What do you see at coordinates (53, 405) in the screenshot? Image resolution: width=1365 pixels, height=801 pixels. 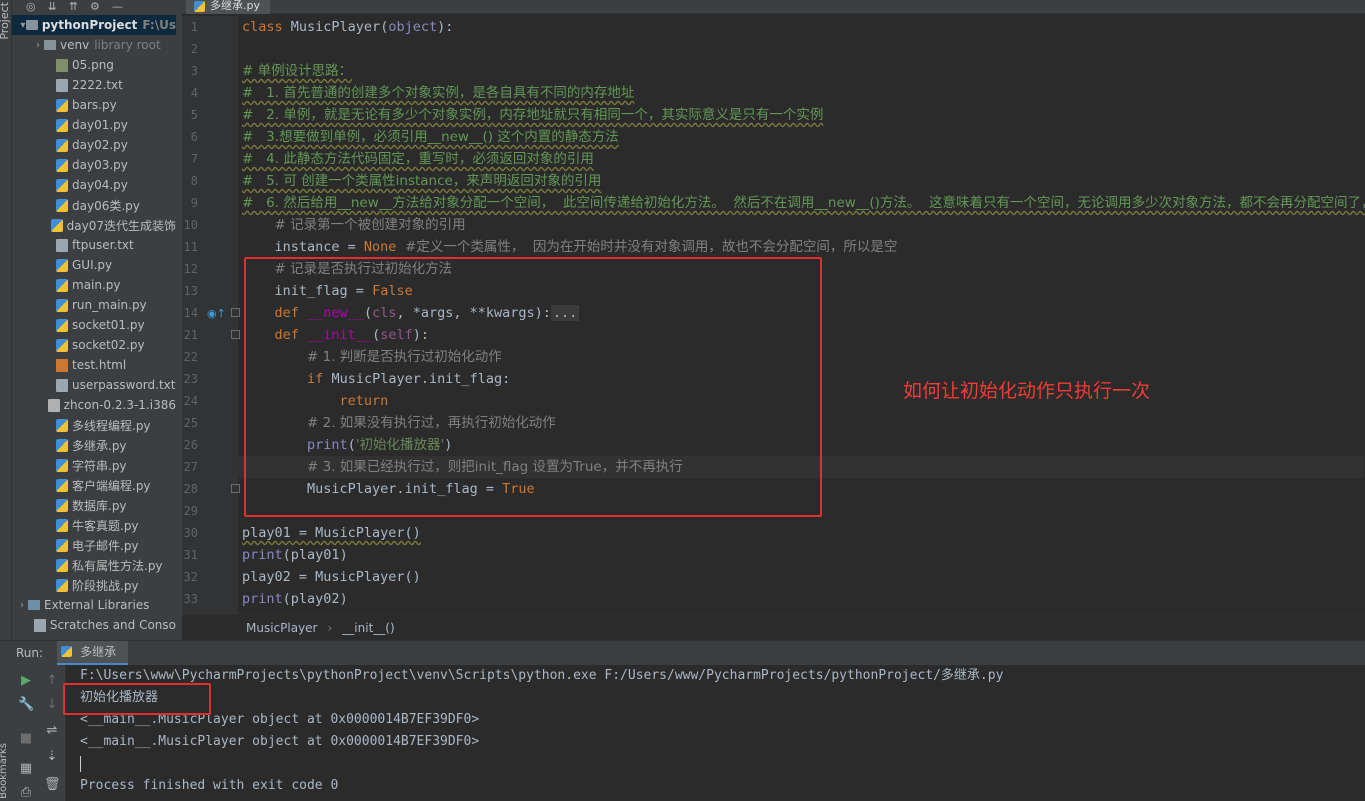 I see `archive-file-icon` at bounding box center [53, 405].